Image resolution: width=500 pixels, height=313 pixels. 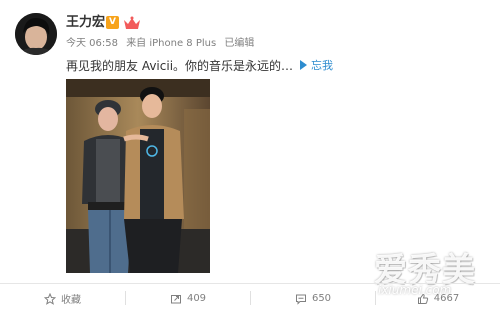 What do you see at coordinates (300, 299) in the screenshot?
I see `comment-icon` at bounding box center [300, 299].